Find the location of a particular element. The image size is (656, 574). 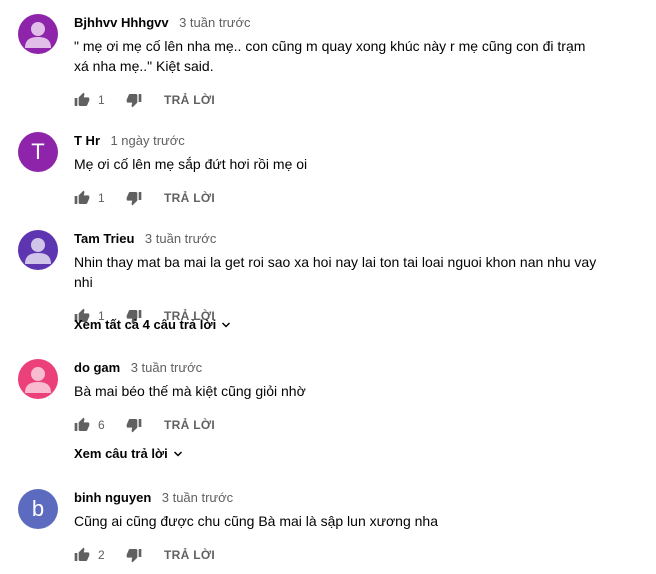

comment-header: T Hr 1 ngày trước is located at coordinates (361, 141).